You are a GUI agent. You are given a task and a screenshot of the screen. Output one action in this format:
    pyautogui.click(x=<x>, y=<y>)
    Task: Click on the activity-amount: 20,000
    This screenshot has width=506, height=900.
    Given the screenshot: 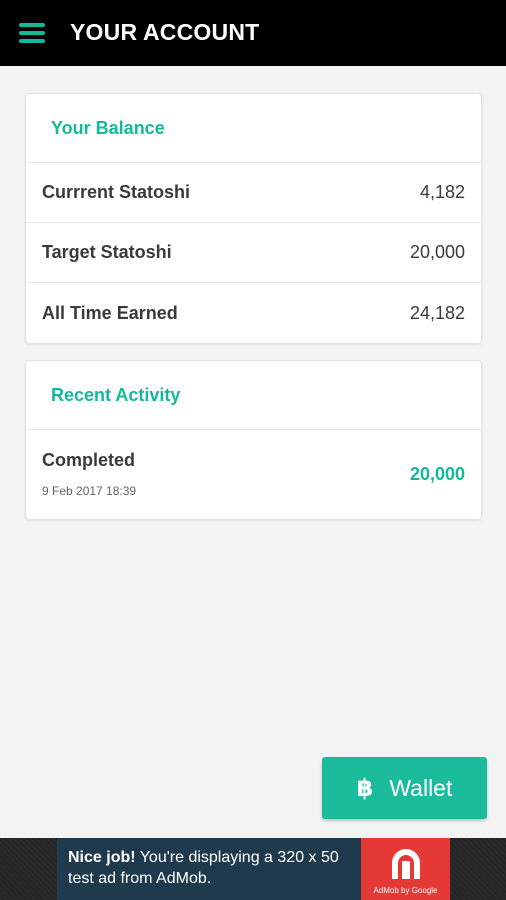 What is the action you would take?
    pyautogui.click(x=437, y=474)
    